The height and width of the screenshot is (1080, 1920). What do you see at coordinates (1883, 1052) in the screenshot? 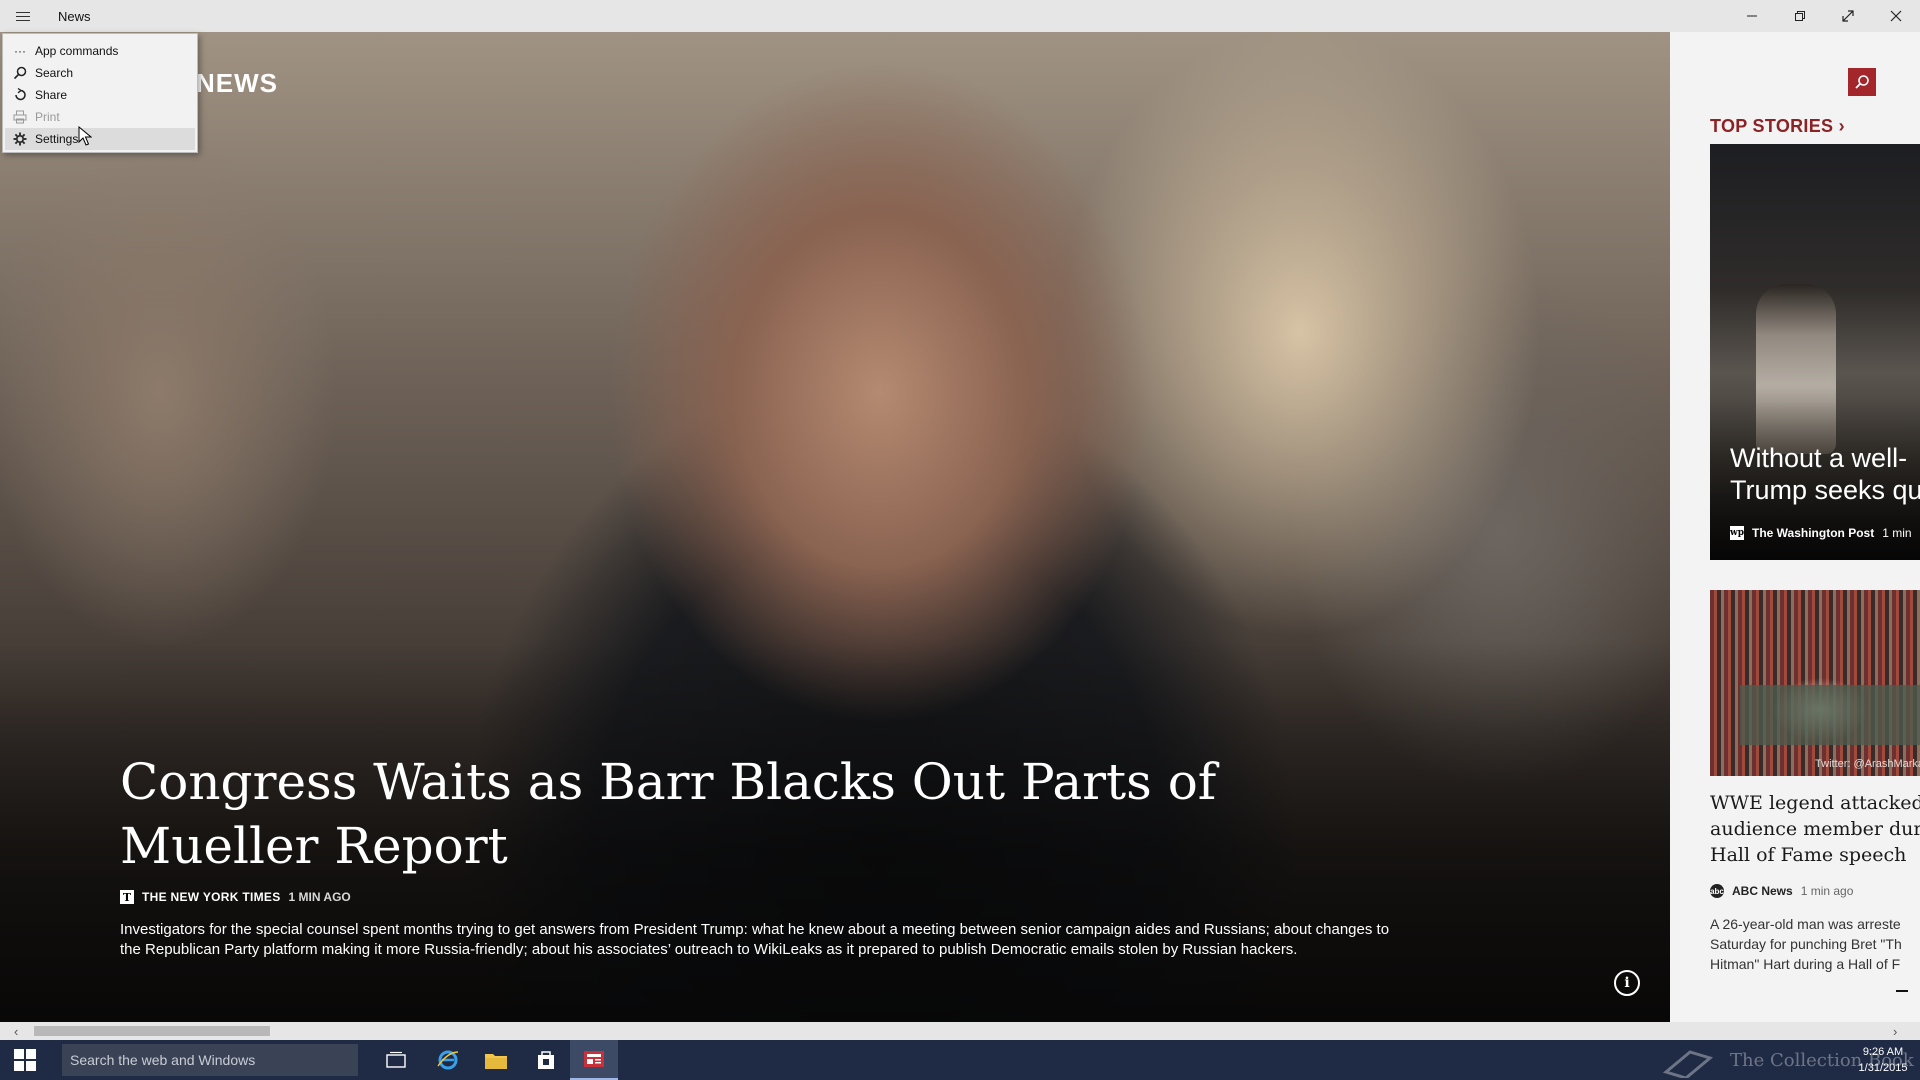
I see `clock-time: 9:26 AM` at bounding box center [1883, 1052].